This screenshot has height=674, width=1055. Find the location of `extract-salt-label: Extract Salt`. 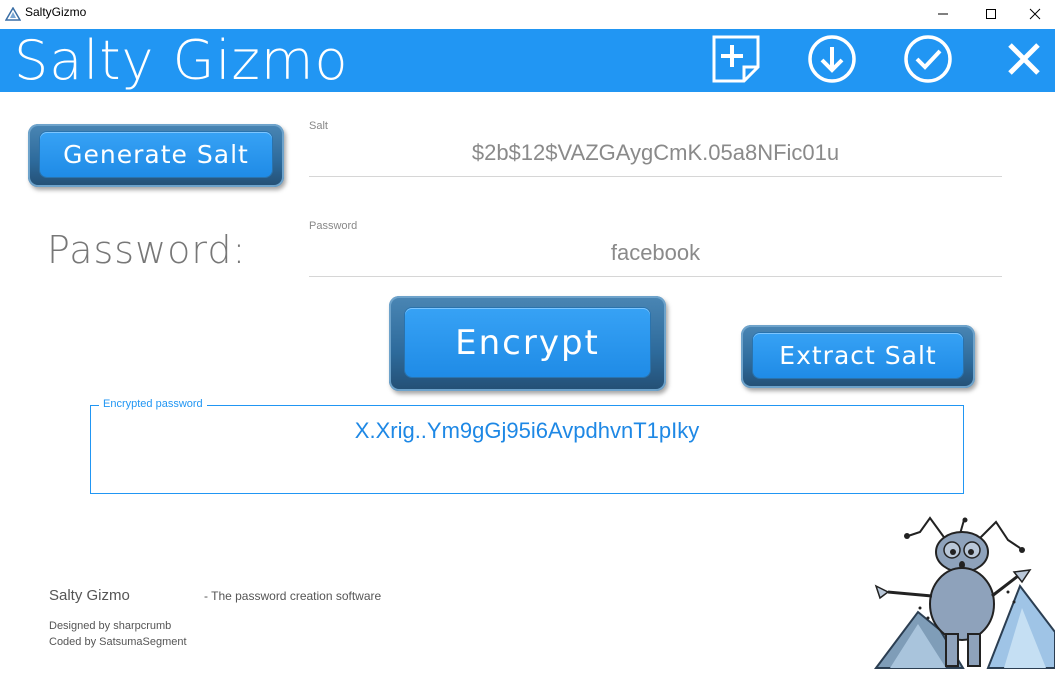

extract-salt-label: Extract Salt is located at coordinates (858, 355).